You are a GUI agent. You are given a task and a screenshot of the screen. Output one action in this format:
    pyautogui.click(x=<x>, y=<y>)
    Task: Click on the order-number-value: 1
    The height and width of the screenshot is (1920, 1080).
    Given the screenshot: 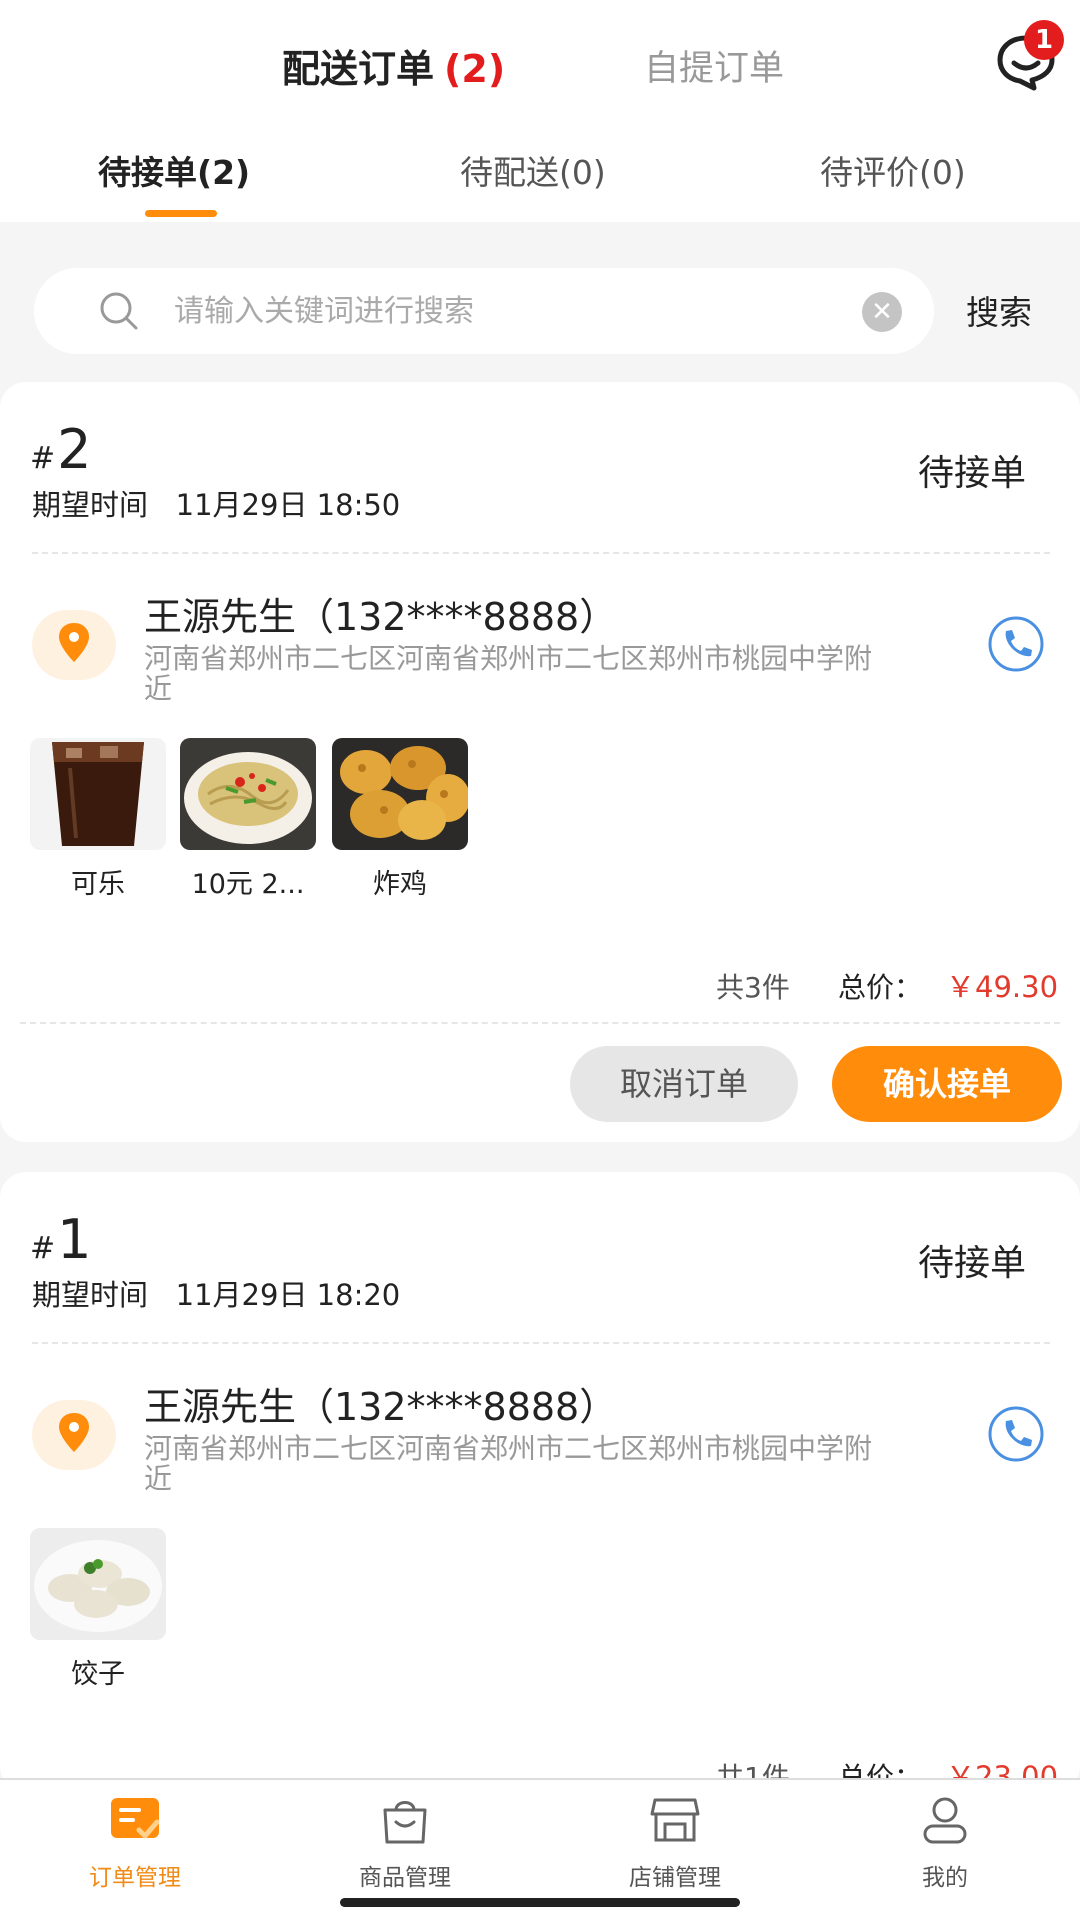 What is the action you would take?
    pyautogui.click(x=74, y=1239)
    